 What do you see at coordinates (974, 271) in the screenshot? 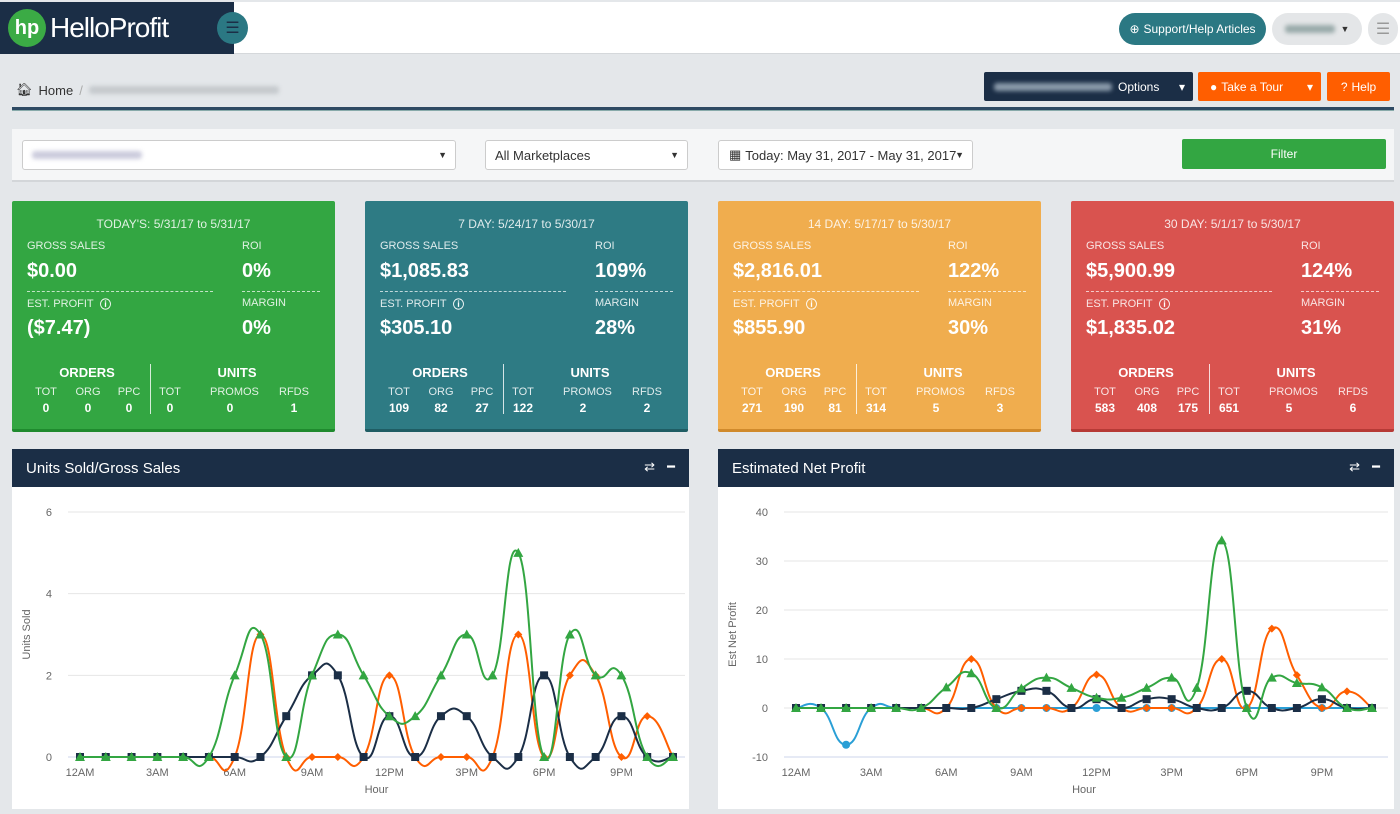
I see `roi-value: 122%` at bounding box center [974, 271].